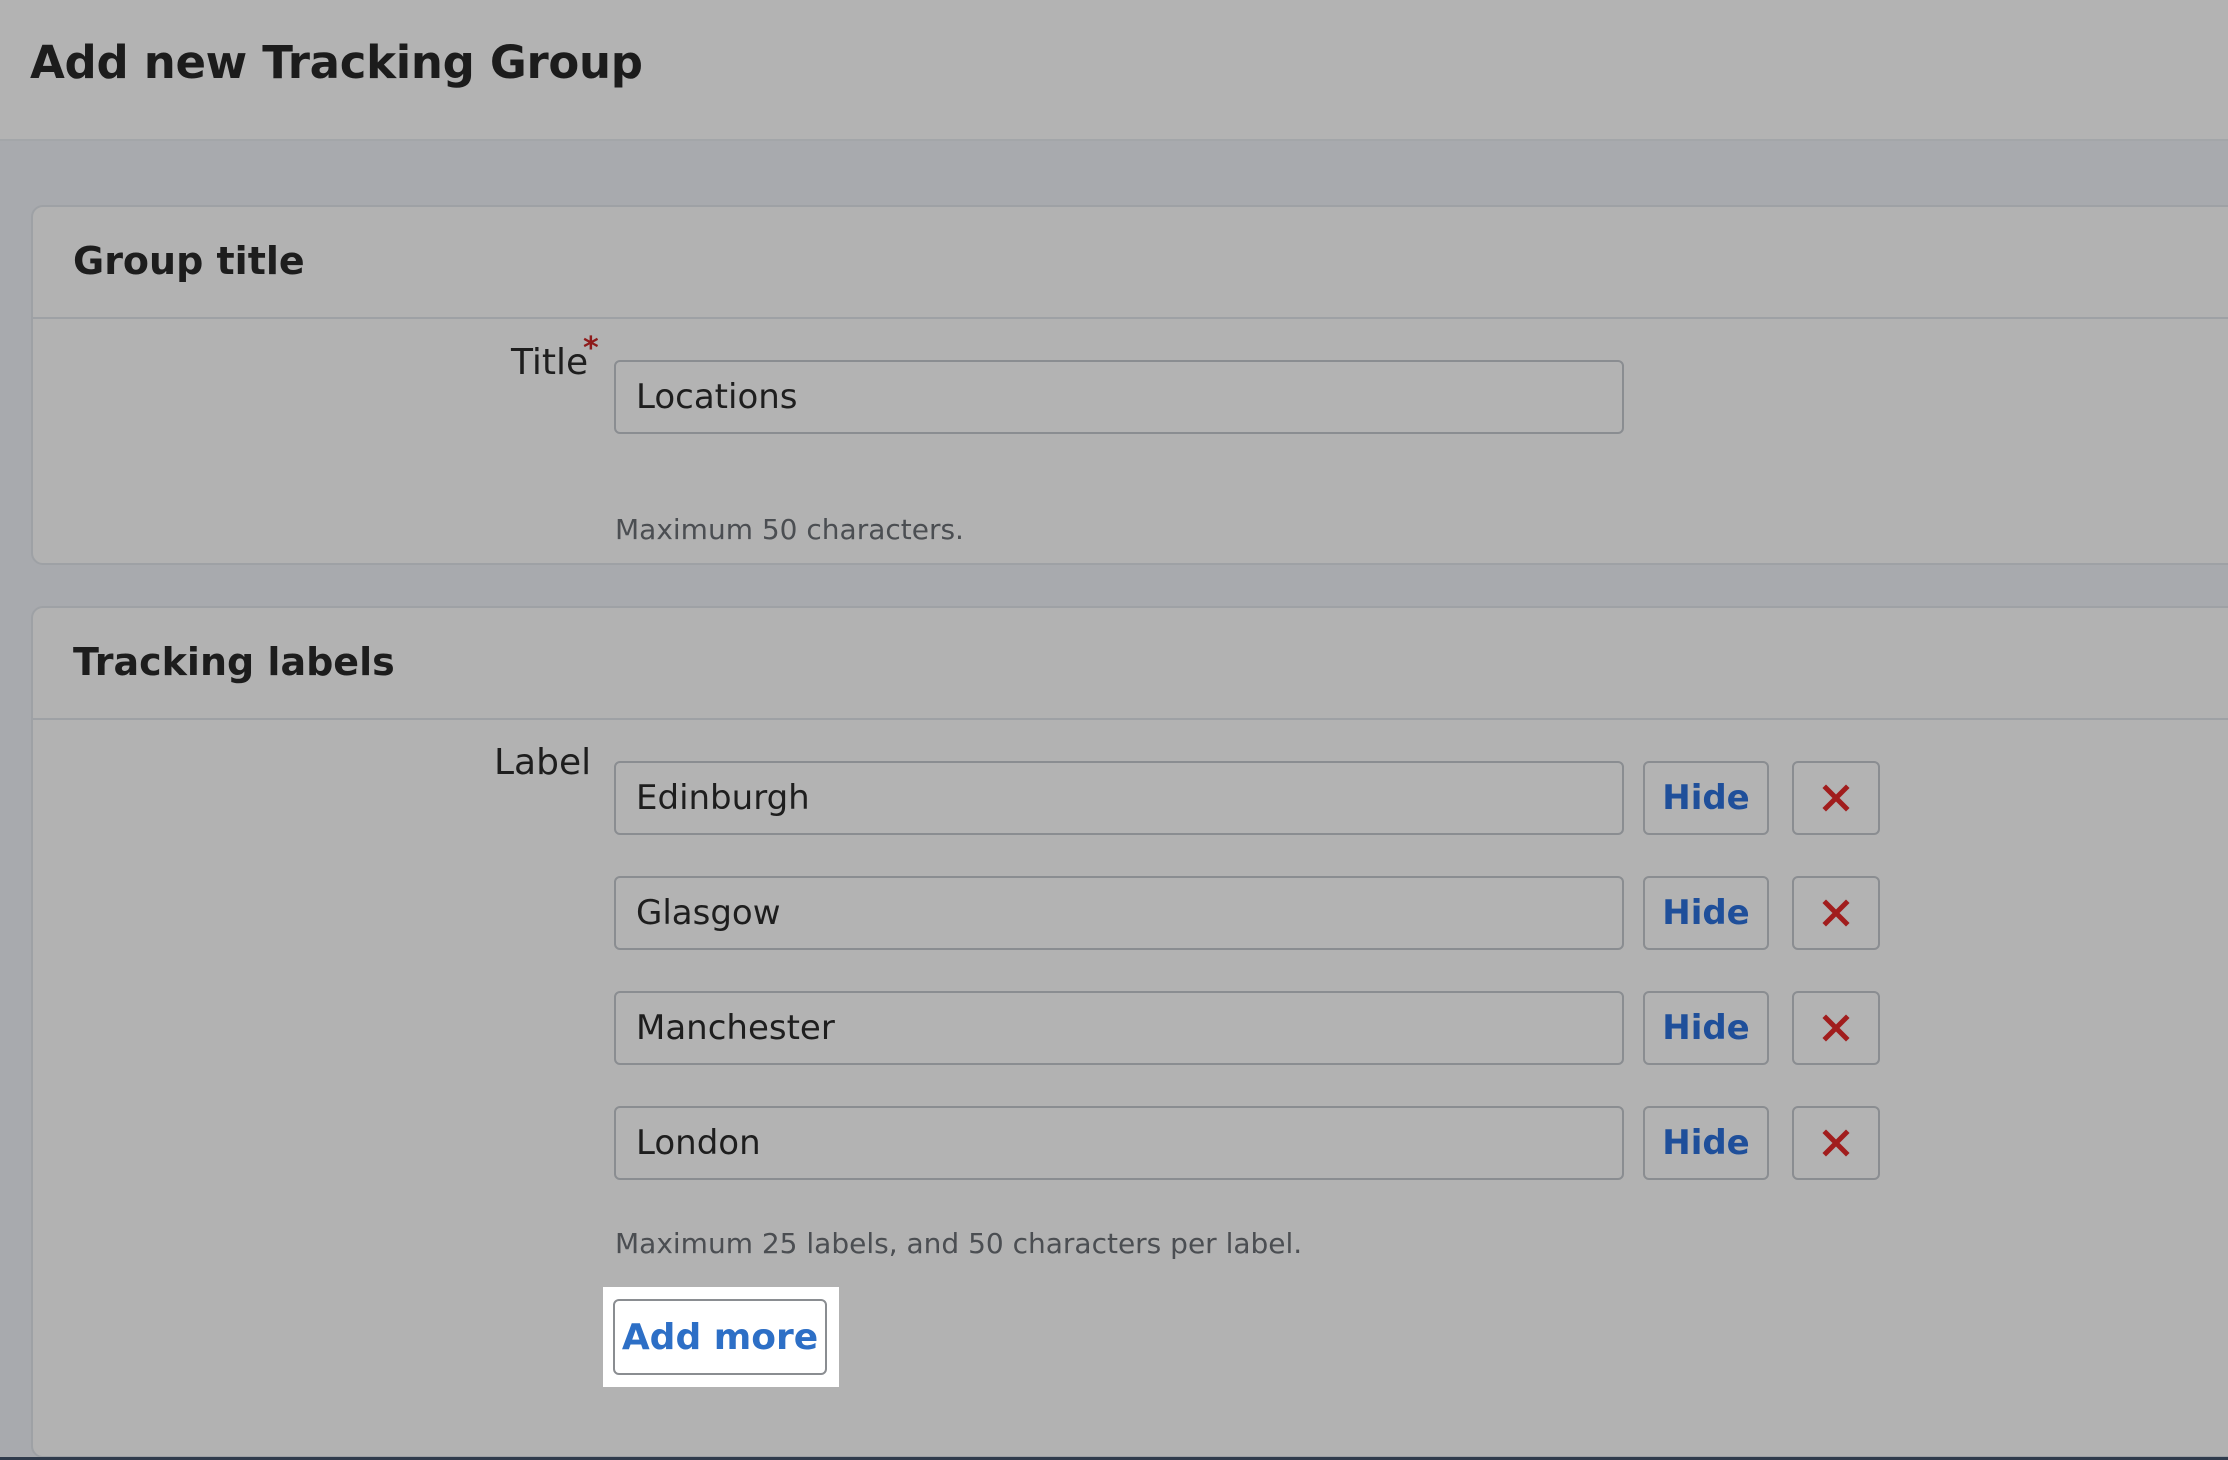 This screenshot has width=2228, height=1460. What do you see at coordinates (234, 662) in the screenshot?
I see `card-title-labels: Tracking labels` at bounding box center [234, 662].